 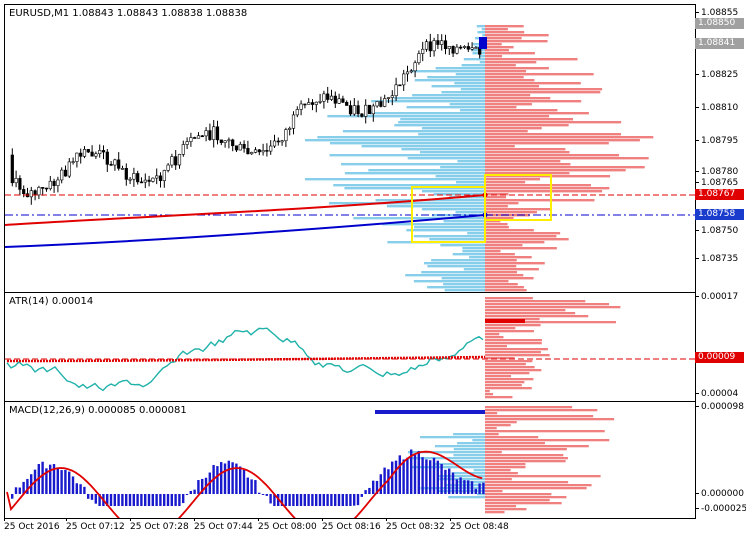 I want to click on bid-price-tag: 1.08850, so click(x=719, y=23).